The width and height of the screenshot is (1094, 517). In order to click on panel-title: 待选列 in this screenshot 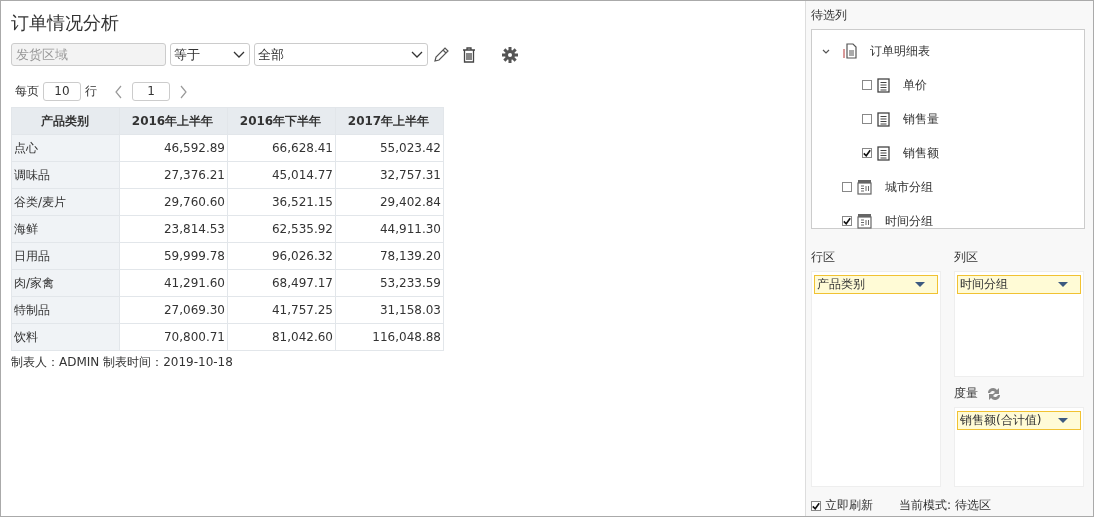, I will do `click(829, 15)`.